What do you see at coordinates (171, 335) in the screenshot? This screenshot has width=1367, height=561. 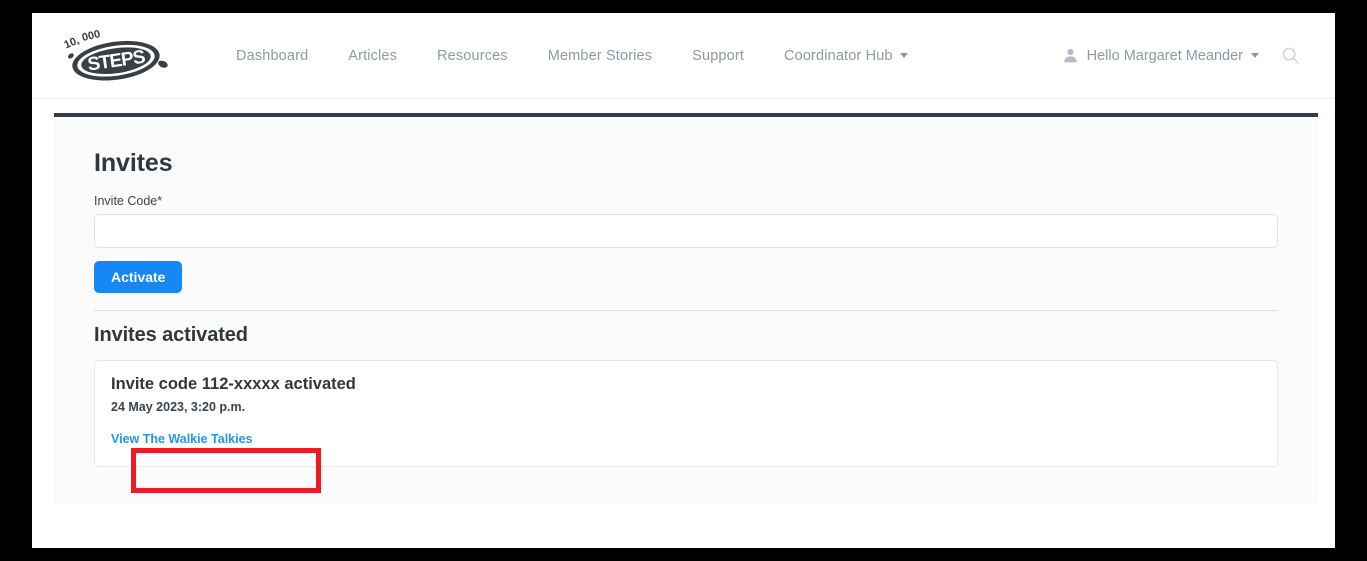 I see `invites-activated-heading: Invites activated` at bounding box center [171, 335].